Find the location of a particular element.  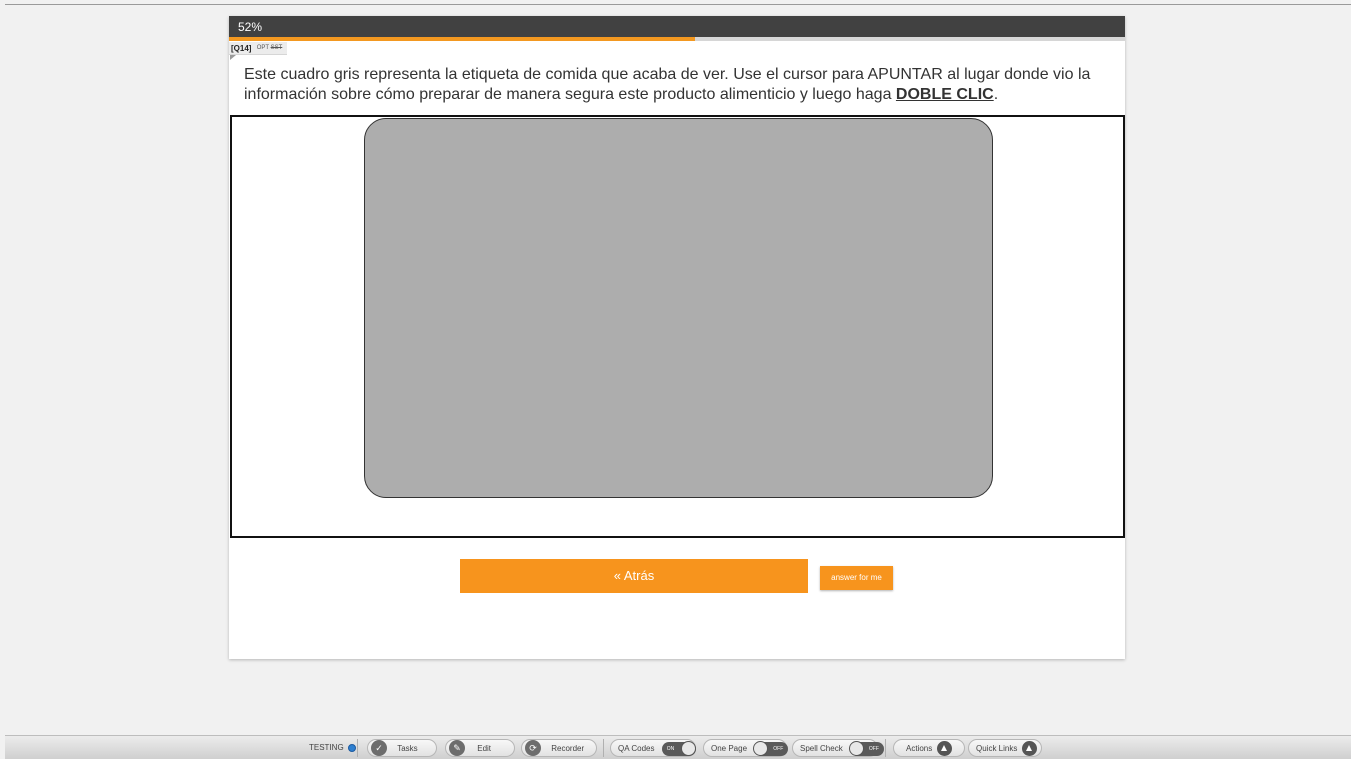

qa-codes-toggle: QA Codes ON is located at coordinates (653, 748).